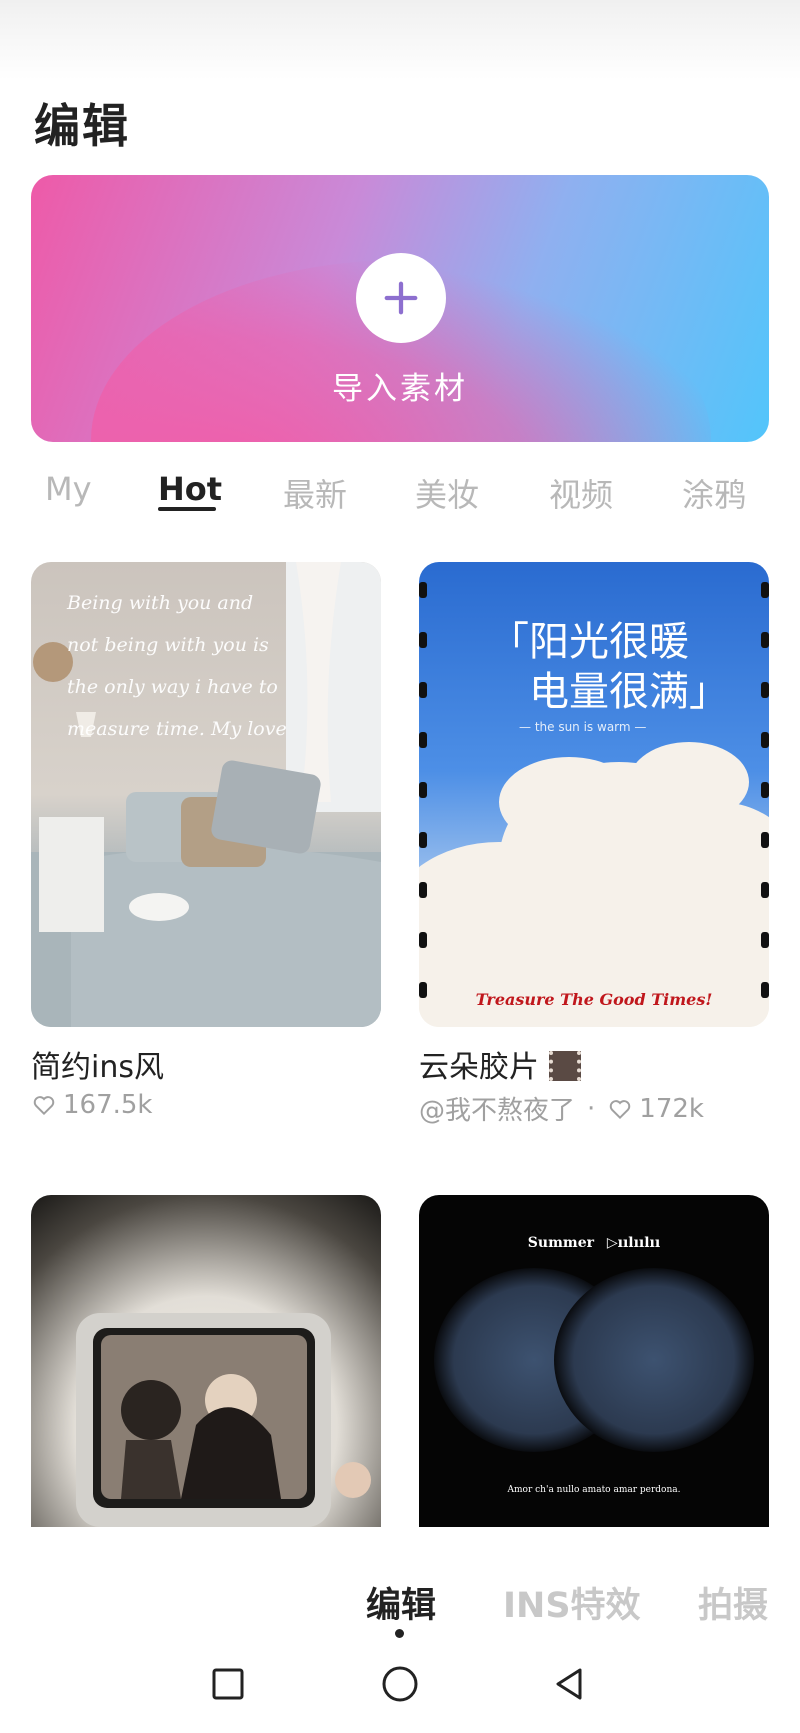 This screenshot has height=1733, width=800. I want to click on quote-line: the only way i have to, so click(172, 687).